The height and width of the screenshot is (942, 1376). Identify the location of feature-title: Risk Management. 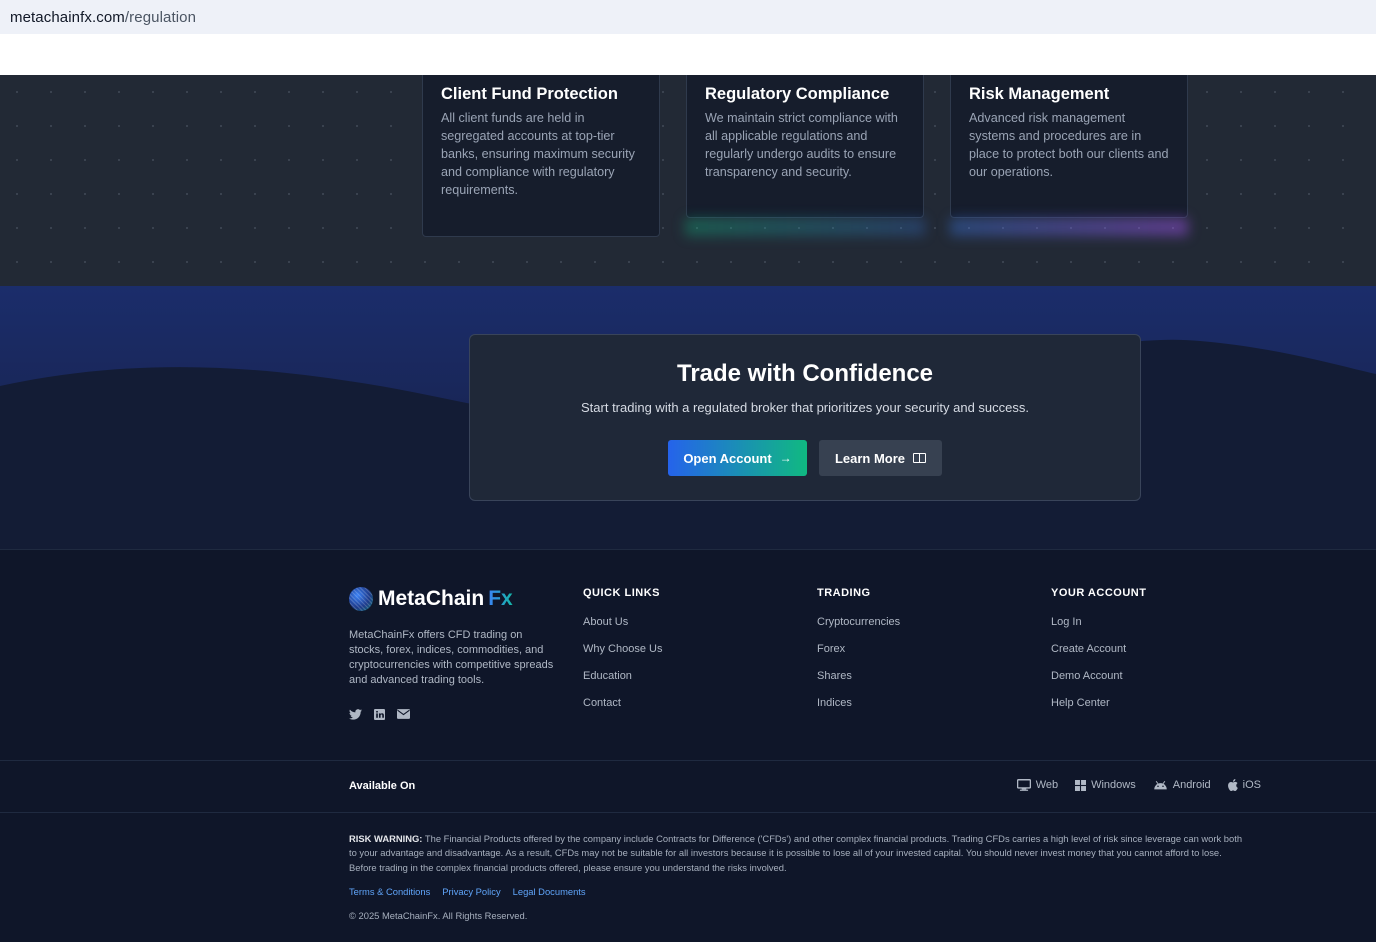
(1039, 94).